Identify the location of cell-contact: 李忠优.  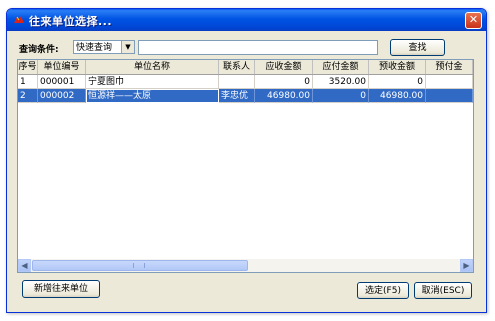
(237, 96).